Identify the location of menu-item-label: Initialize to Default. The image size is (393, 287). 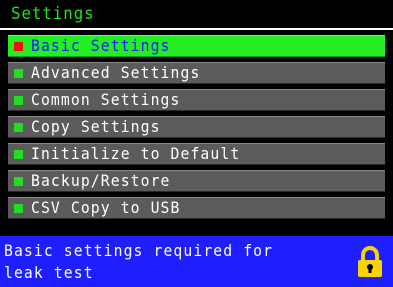
(136, 153).